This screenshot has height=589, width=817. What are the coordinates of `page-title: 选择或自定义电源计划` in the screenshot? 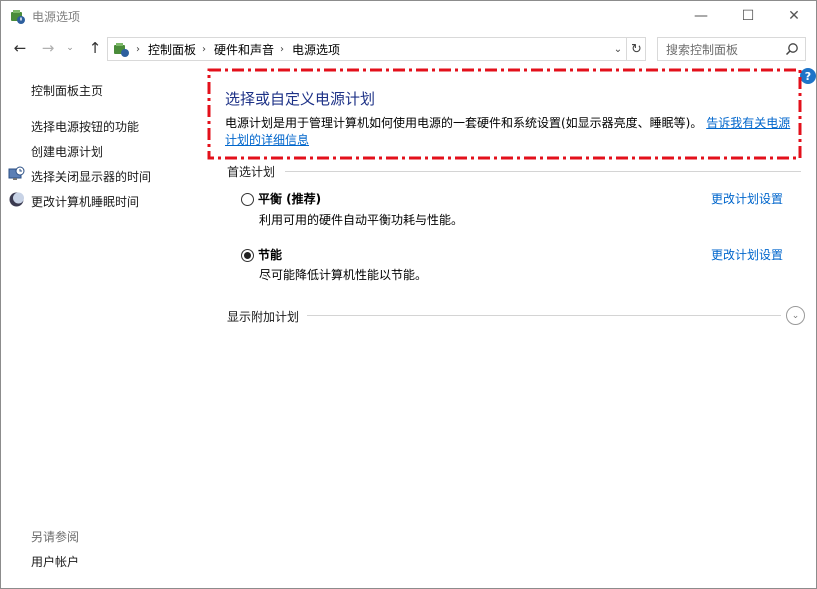 It's located at (300, 99).